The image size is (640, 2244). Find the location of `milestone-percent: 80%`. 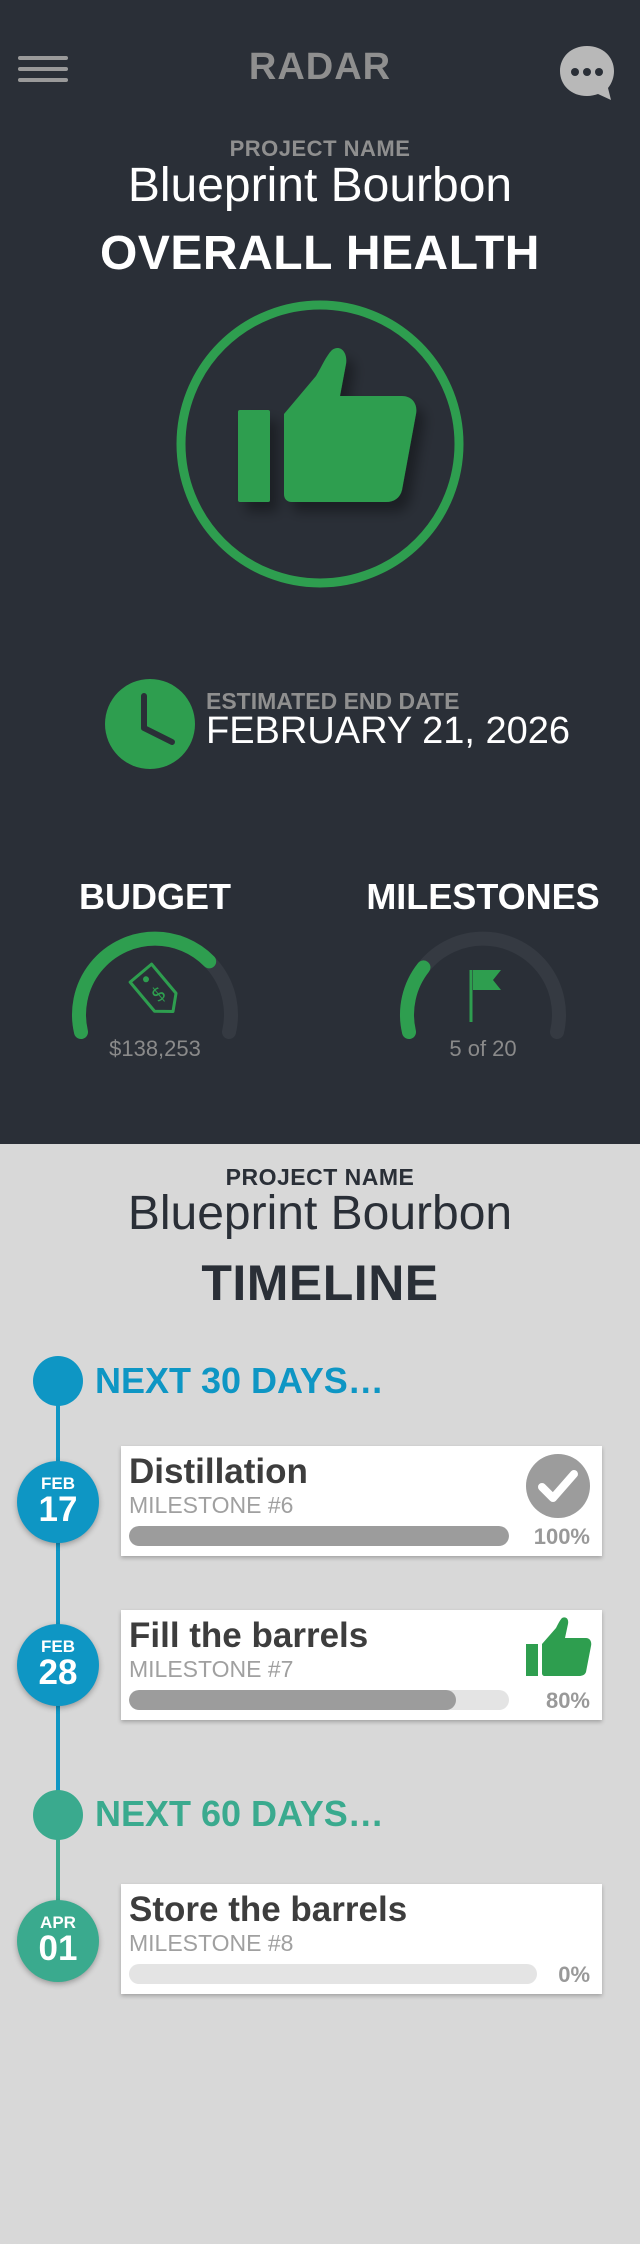

milestone-percent: 80% is located at coordinates (567, 1700).